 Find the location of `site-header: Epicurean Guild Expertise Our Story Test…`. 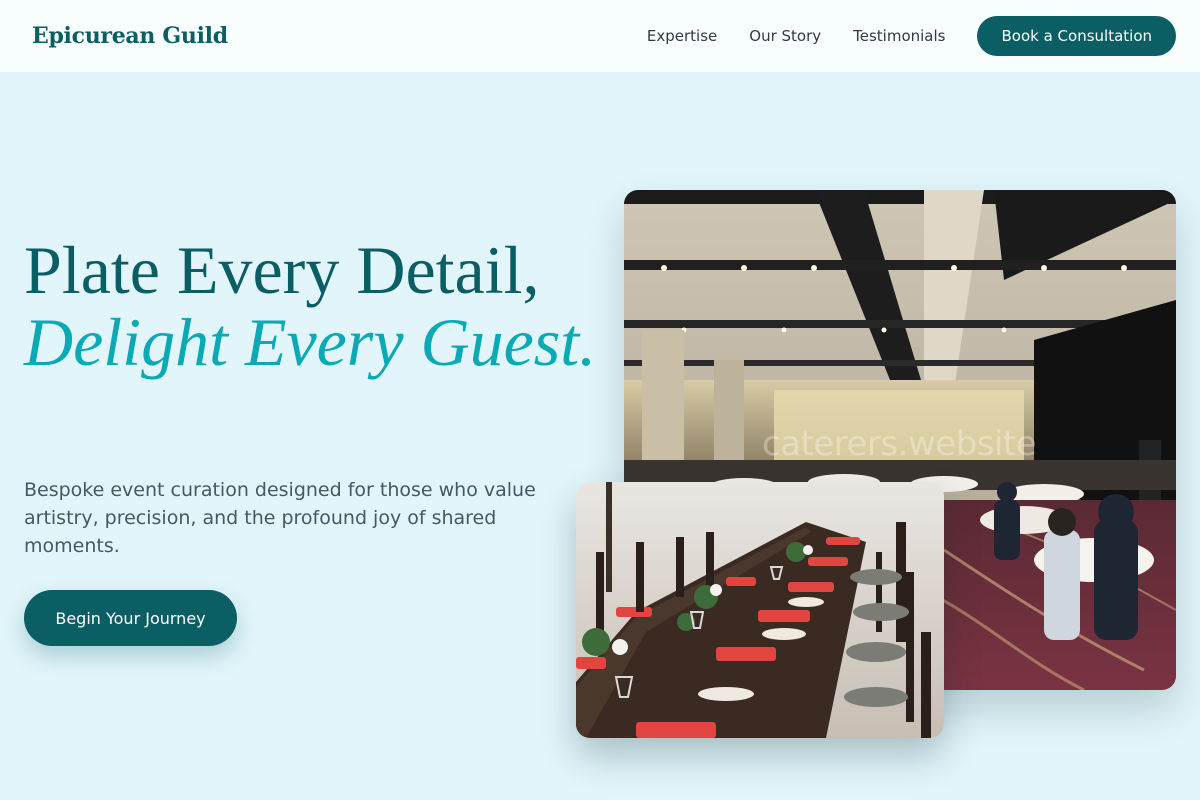

site-header: Epicurean Guild Expertise Our Story Test… is located at coordinates (600, 36).